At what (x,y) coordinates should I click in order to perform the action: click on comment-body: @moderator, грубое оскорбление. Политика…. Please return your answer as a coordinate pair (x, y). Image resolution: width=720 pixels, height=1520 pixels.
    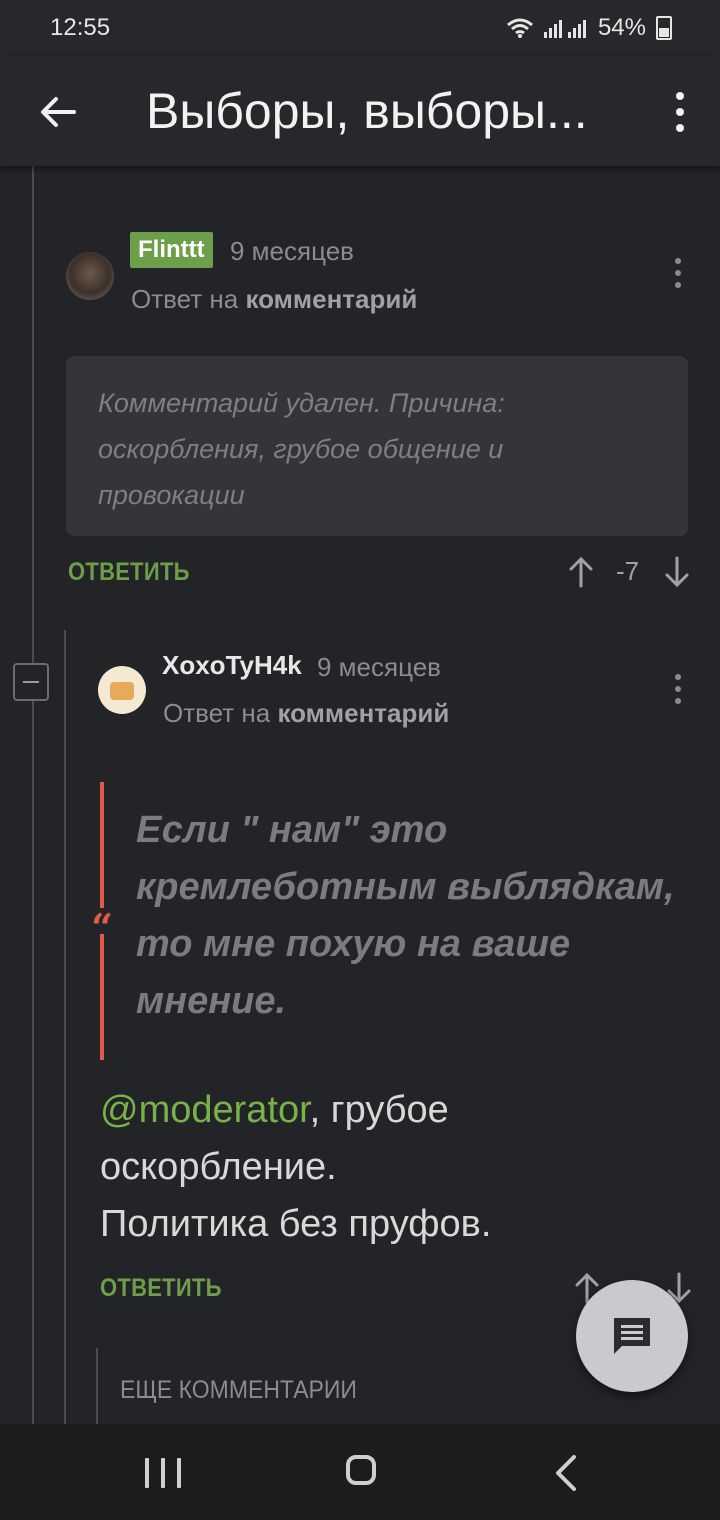
    Looking at the image, I should click on (380, 1167).